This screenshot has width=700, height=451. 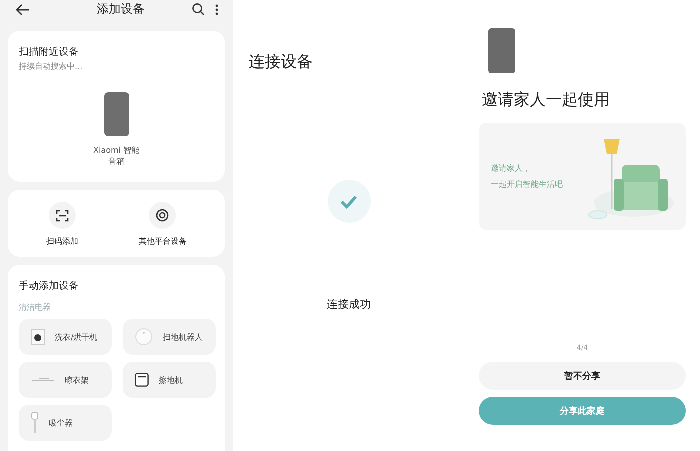 I want to click on device-name: 吸尘器, so click(x=61, y=423).